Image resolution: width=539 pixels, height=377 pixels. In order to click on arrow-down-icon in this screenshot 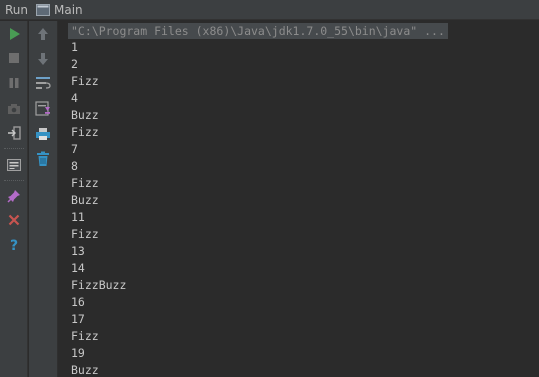, I will do `click(43, 59)`.